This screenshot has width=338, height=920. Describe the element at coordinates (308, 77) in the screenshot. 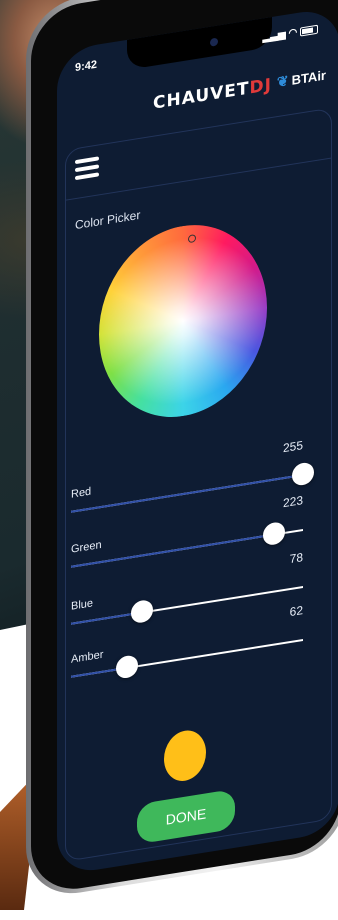

I see `app-name: BTAir` at that location.